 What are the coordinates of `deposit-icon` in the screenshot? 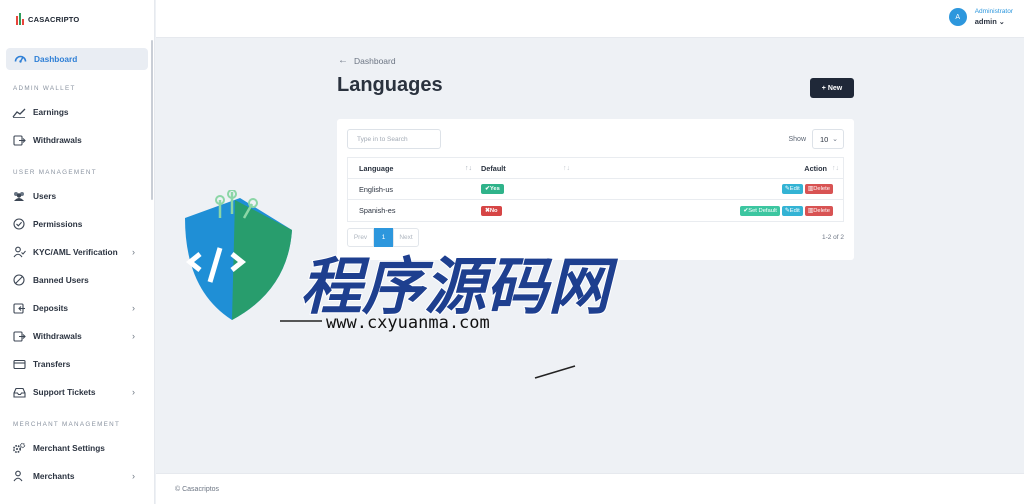 It's located at (19, 308).